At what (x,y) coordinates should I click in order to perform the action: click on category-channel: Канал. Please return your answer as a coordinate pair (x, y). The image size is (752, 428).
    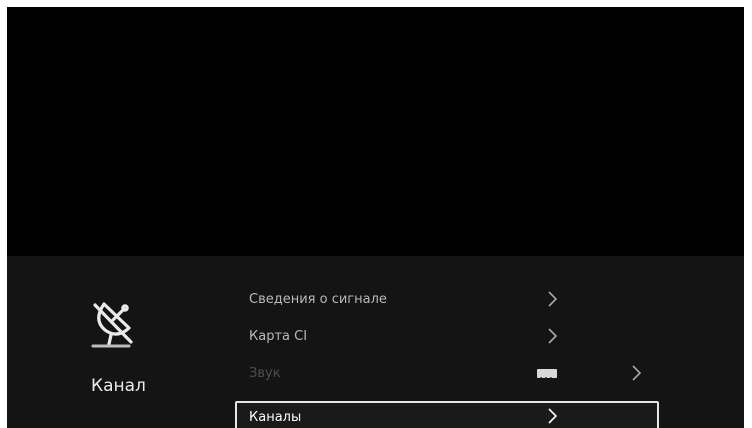
    Looking at the image, I should click on (117, 342).